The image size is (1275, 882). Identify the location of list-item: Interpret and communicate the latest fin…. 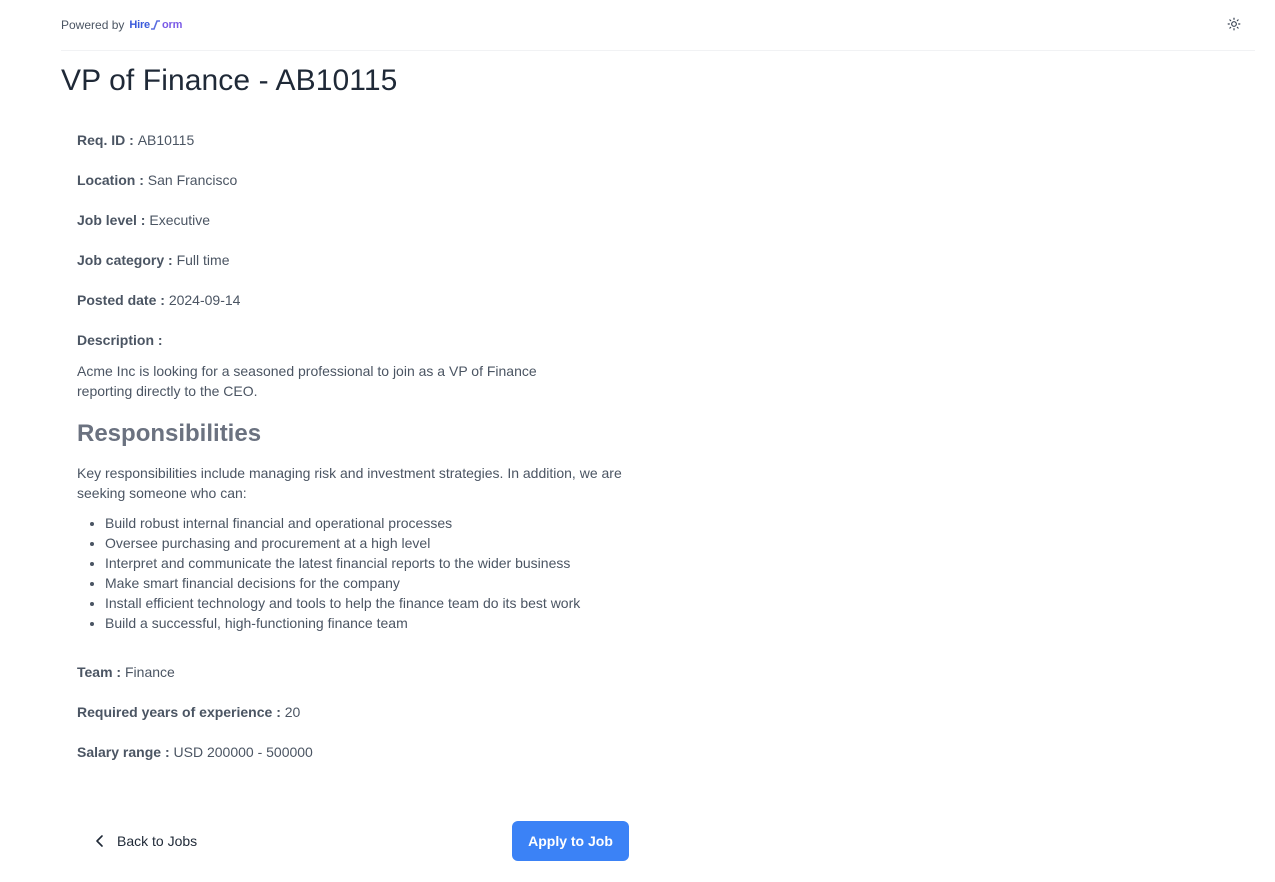
(371, 563).